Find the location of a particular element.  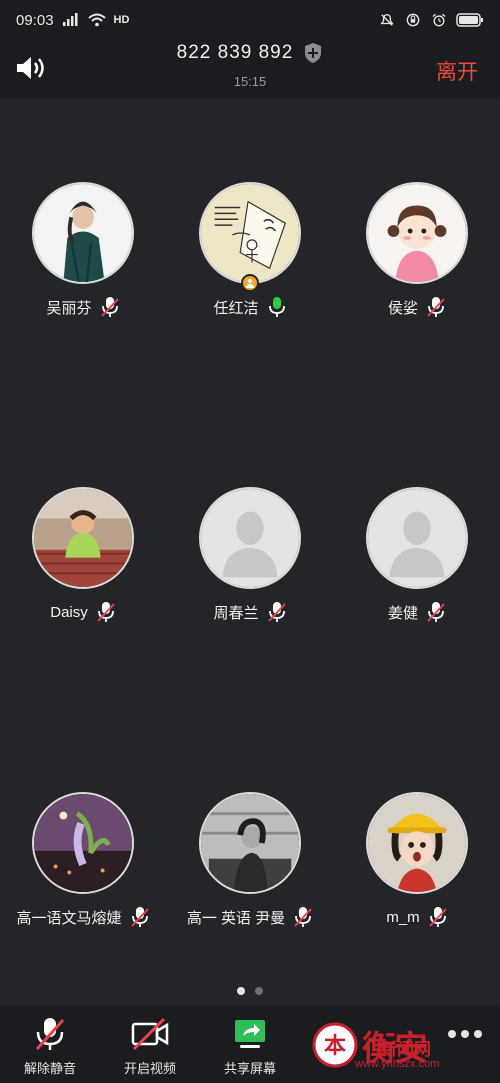

unmute-button: 解除静音 is located at coordinates (50, 1044).